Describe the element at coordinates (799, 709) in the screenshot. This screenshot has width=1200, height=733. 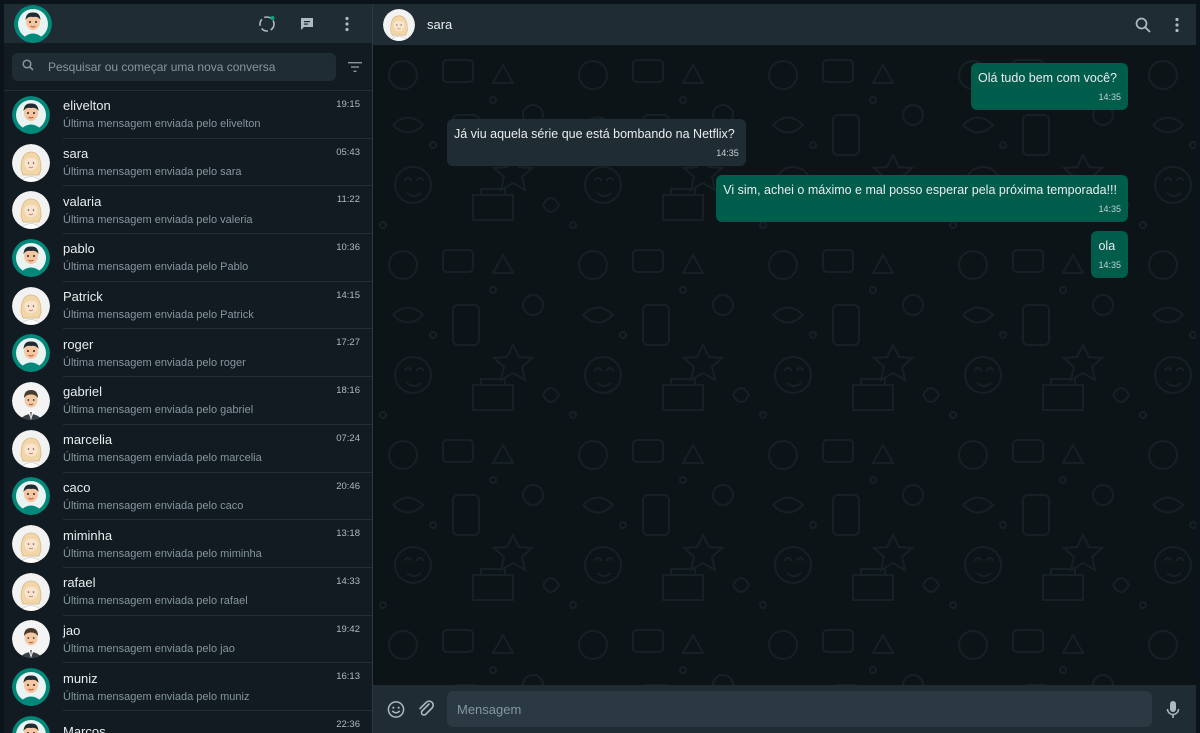
I see `message-input` at that location.